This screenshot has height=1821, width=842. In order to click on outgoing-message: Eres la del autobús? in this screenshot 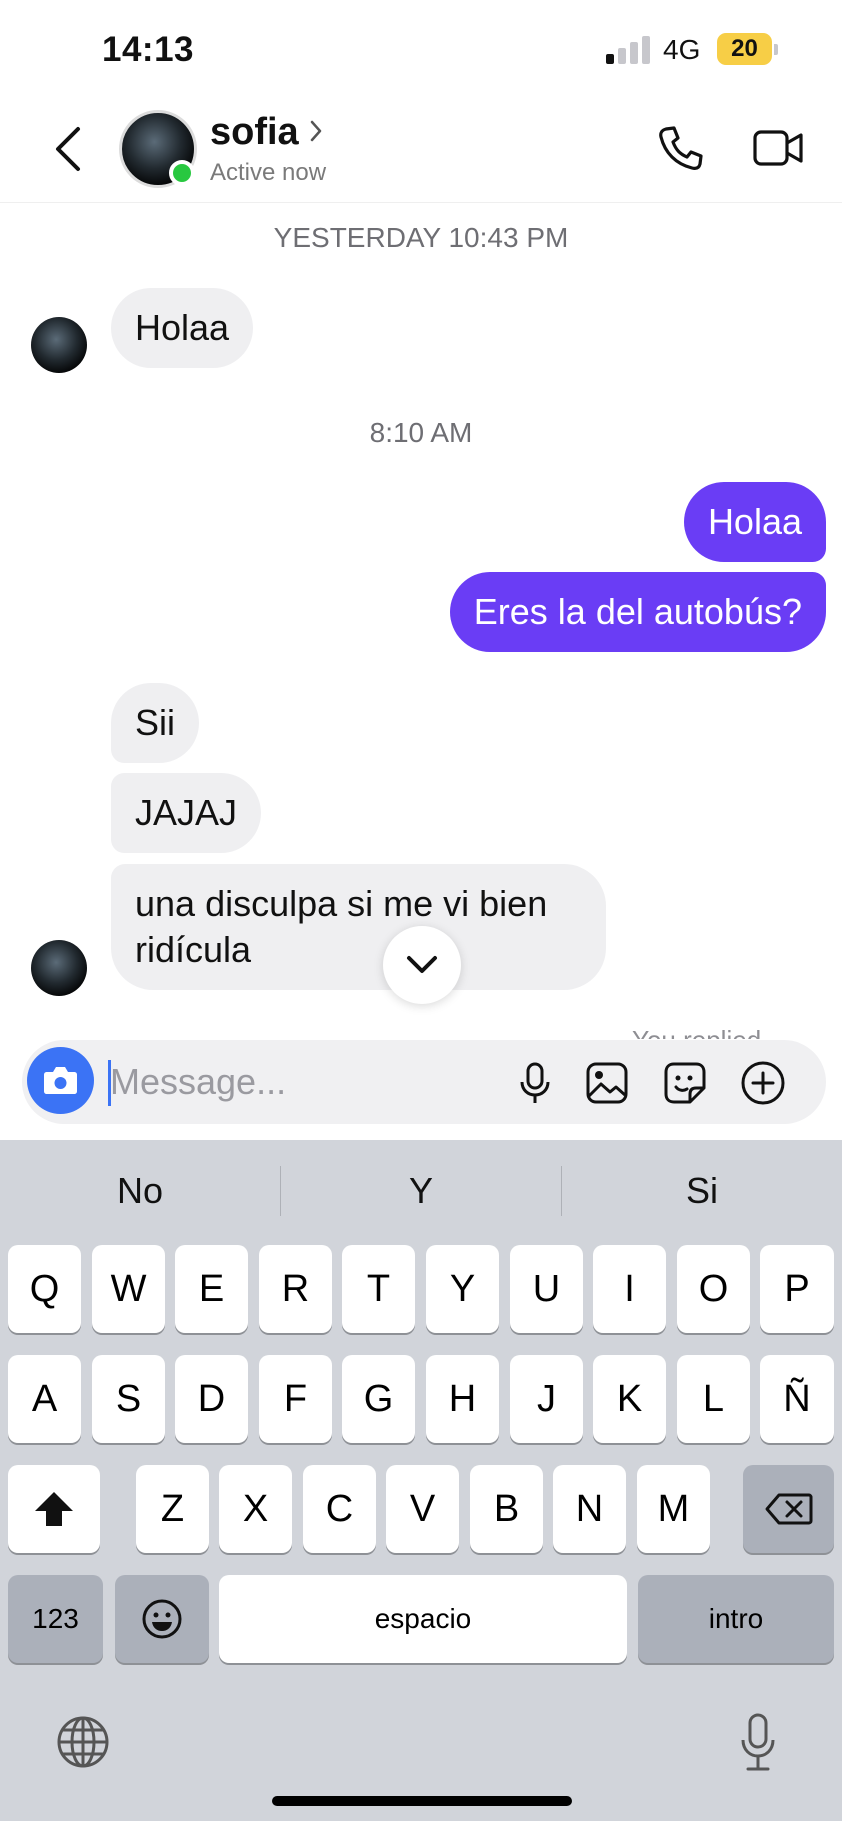, I will do `click(637, 612)`.